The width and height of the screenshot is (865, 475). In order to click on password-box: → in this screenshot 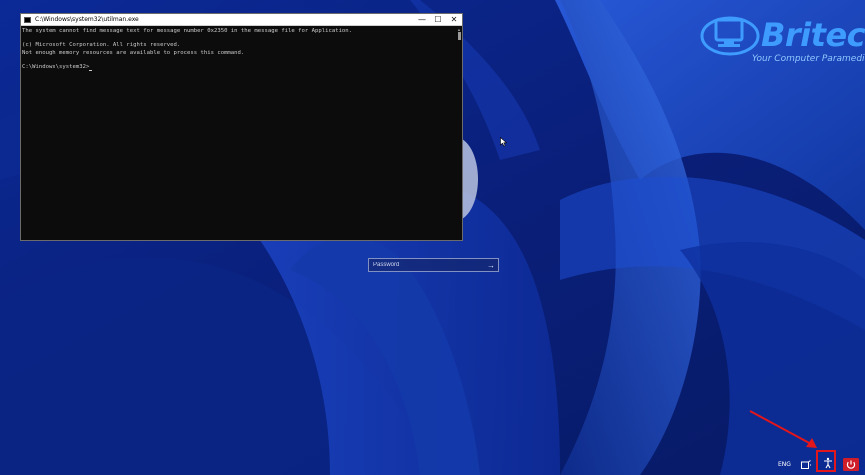, I will do `click(433, 265)`.